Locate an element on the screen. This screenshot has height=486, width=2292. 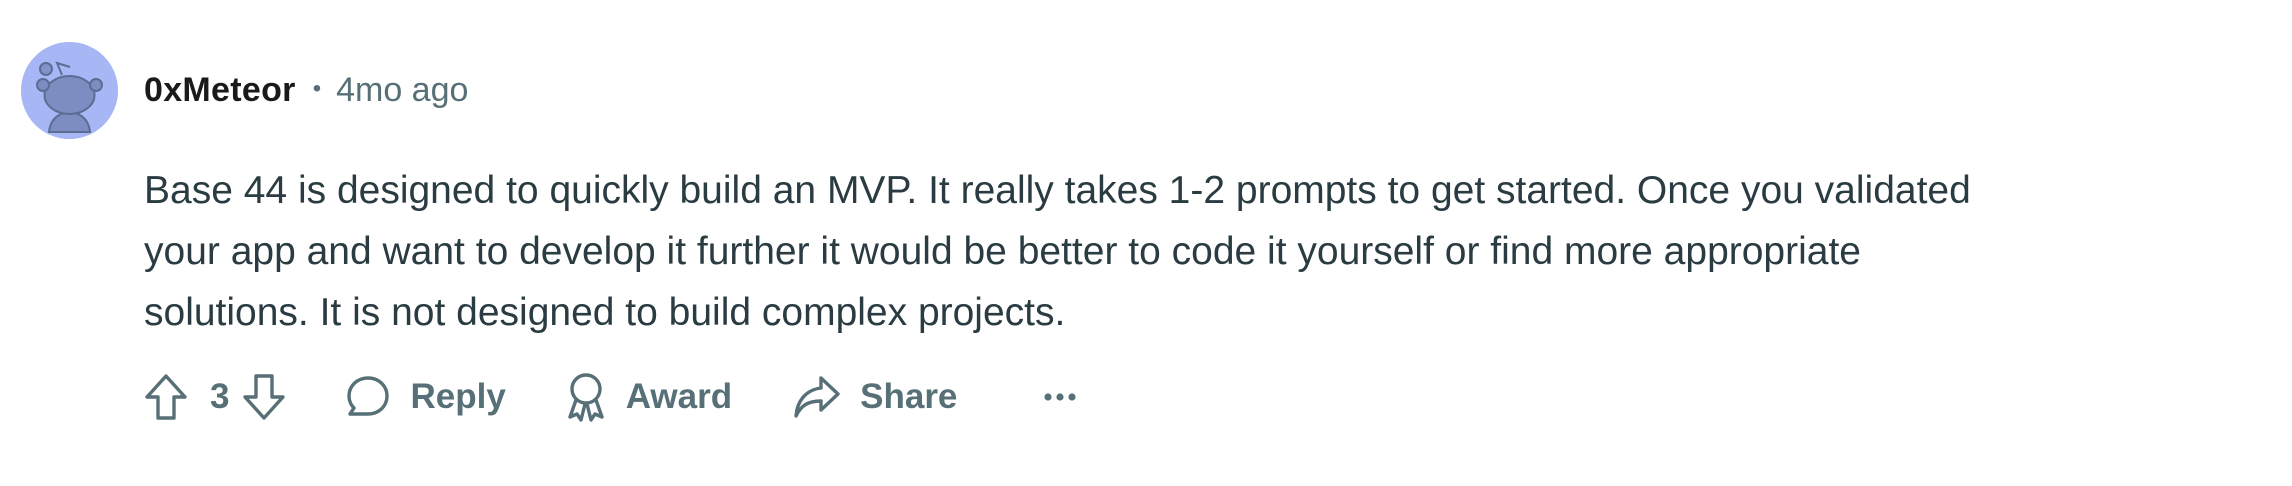
share-arrow-icon is located at coordinates (817, 397).